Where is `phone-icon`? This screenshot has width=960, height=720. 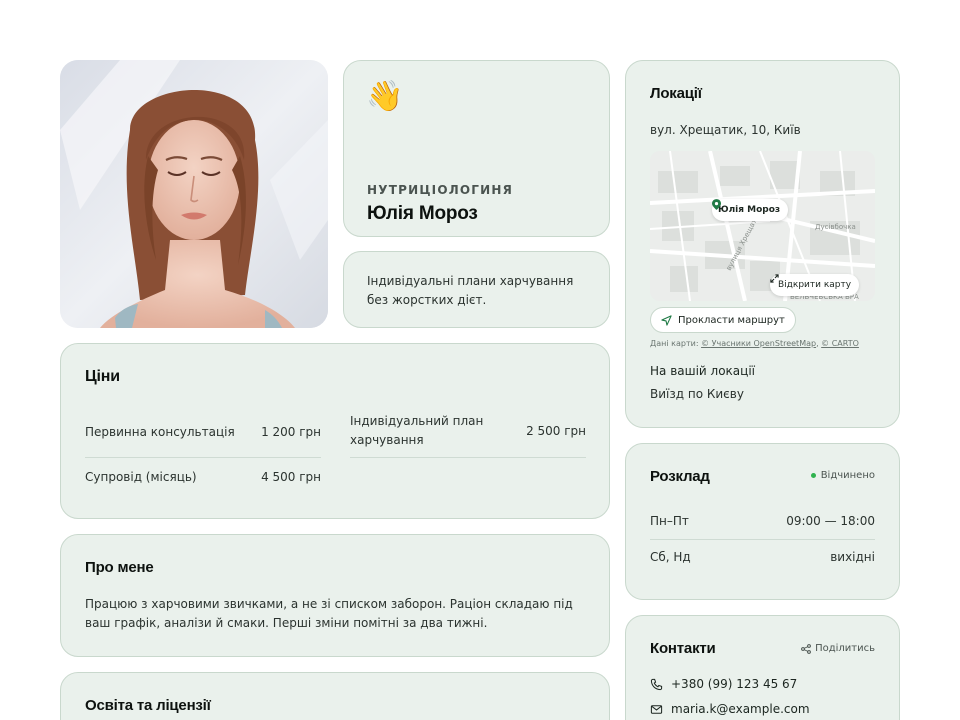 phone-icon is located at coordinates (656, 684).